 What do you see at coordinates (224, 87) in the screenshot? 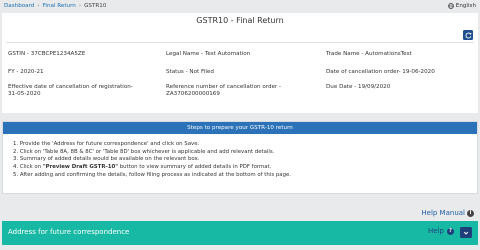
I see `reference-label: Reference number of cancellation order -` at bounding box center [224, 87].